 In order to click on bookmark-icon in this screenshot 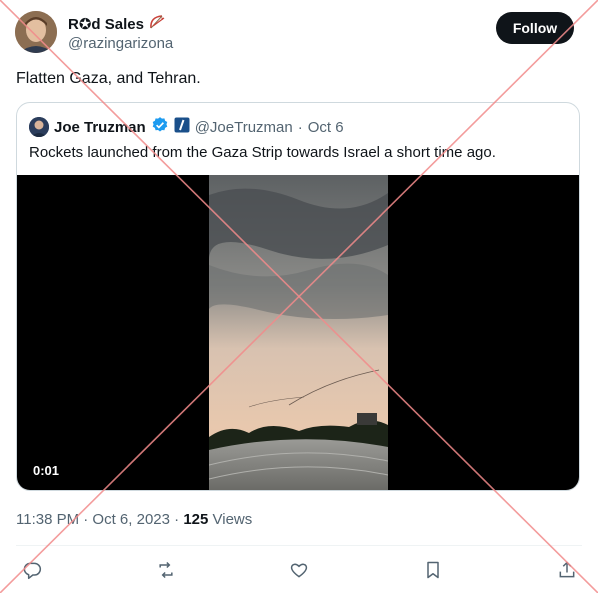, I will do `click(433, 570)`.